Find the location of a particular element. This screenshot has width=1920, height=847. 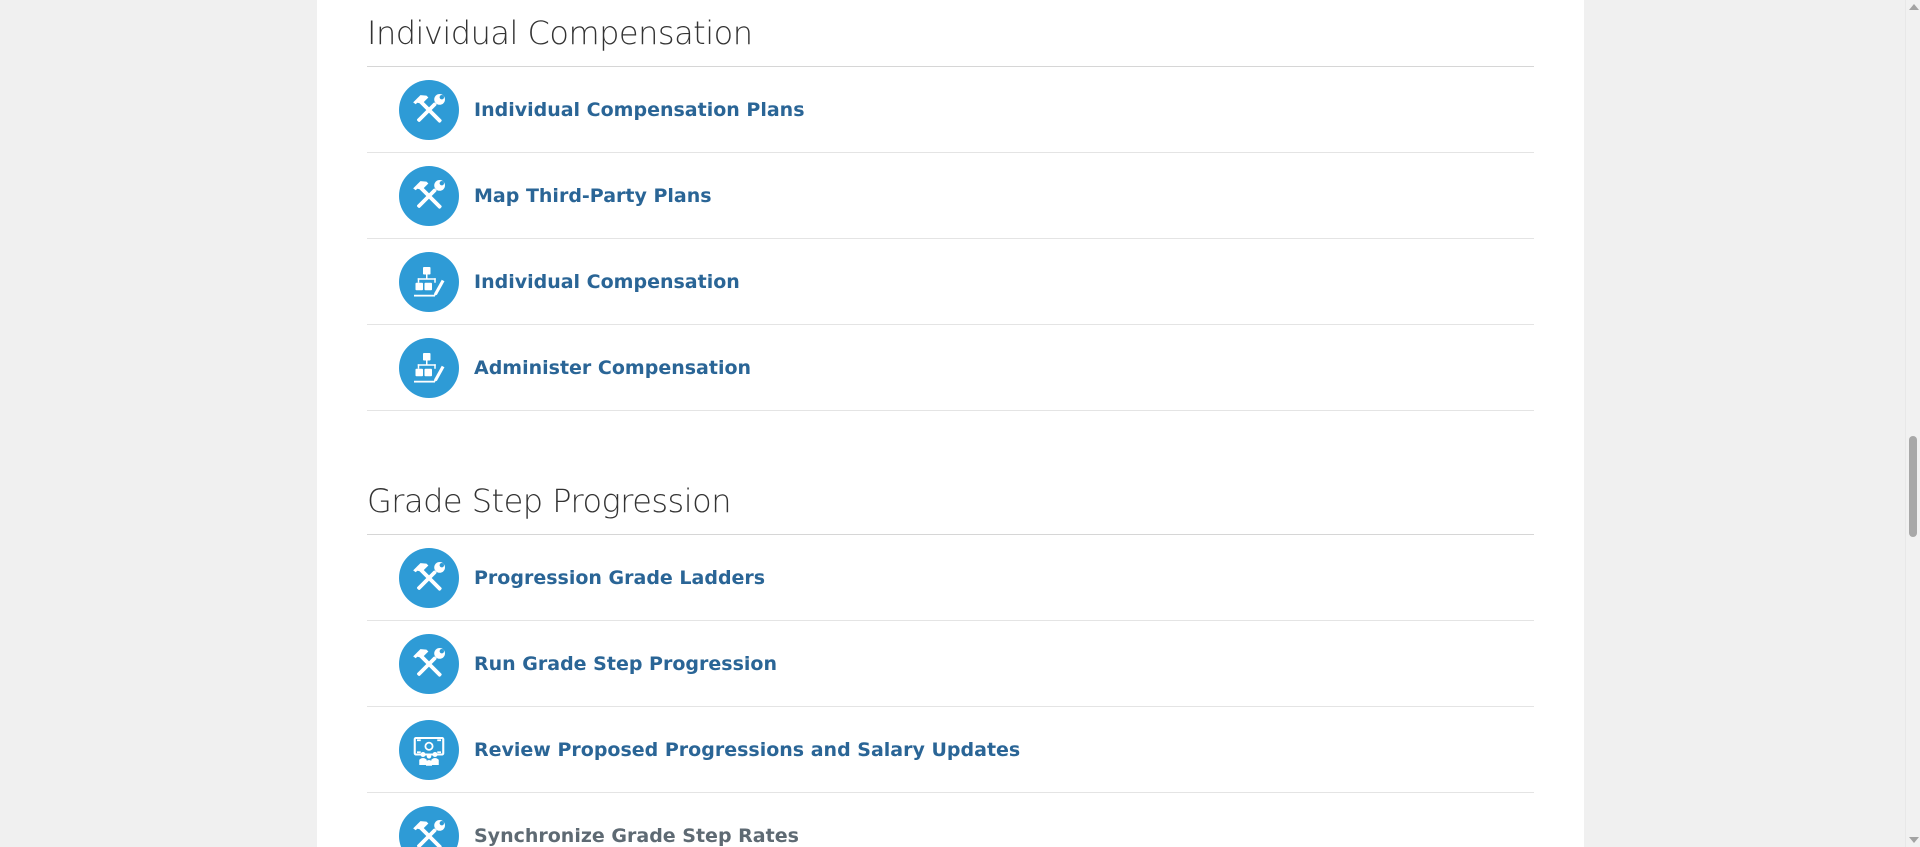

task-administer-compensation: Administer Compensation is located at coordinates (950, 368).